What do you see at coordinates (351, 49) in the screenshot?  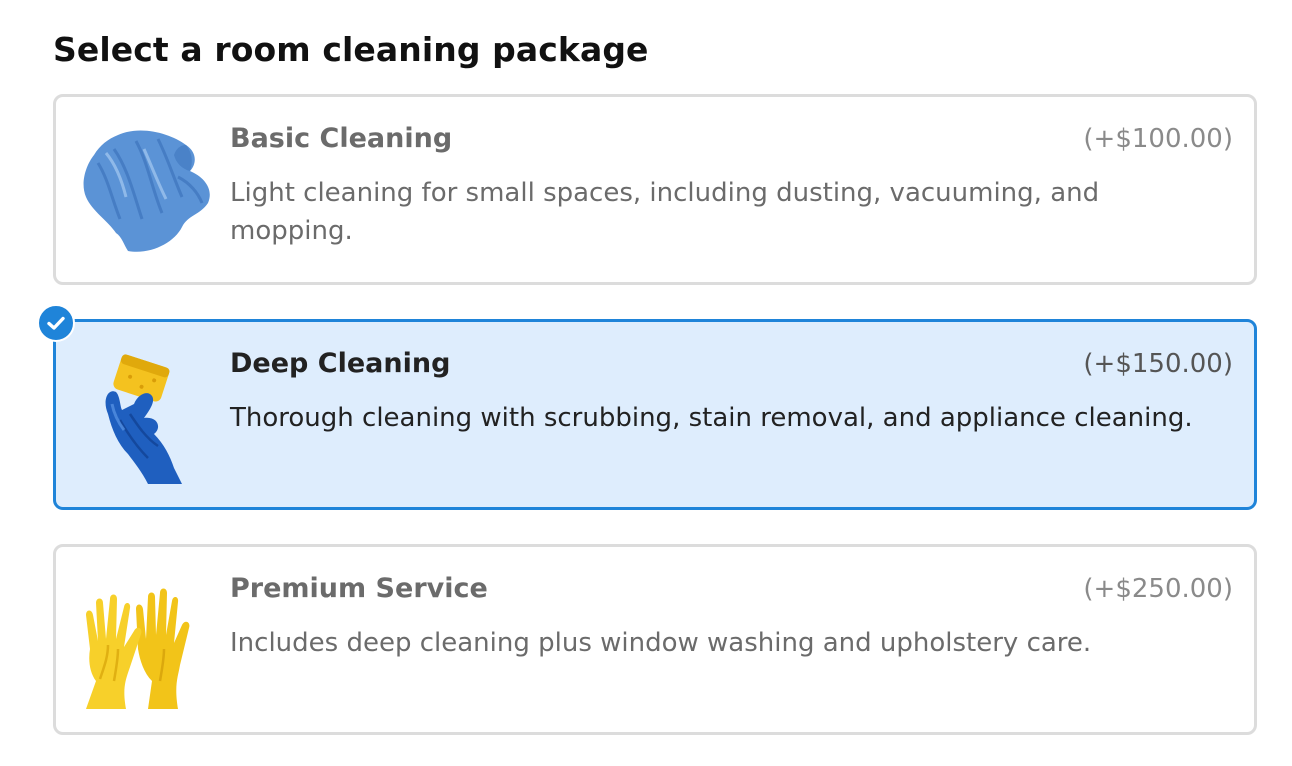 I see `page-title: Select a room cleaning package` at bounding box center [351, 49].